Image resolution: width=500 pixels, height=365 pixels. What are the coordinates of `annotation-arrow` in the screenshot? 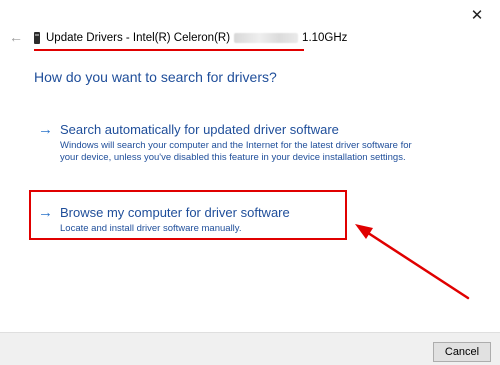 It's located at (412, 262).